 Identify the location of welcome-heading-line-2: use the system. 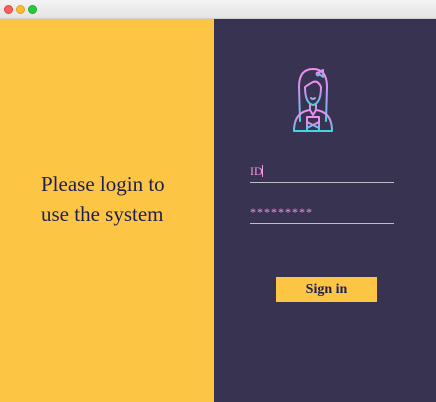
(102, 214).